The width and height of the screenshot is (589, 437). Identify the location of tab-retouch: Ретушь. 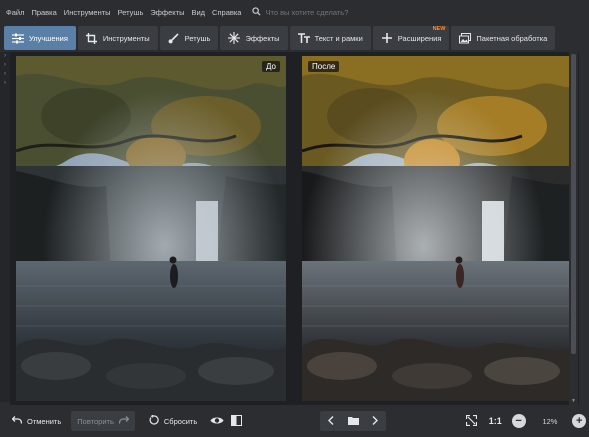
(189, 38).